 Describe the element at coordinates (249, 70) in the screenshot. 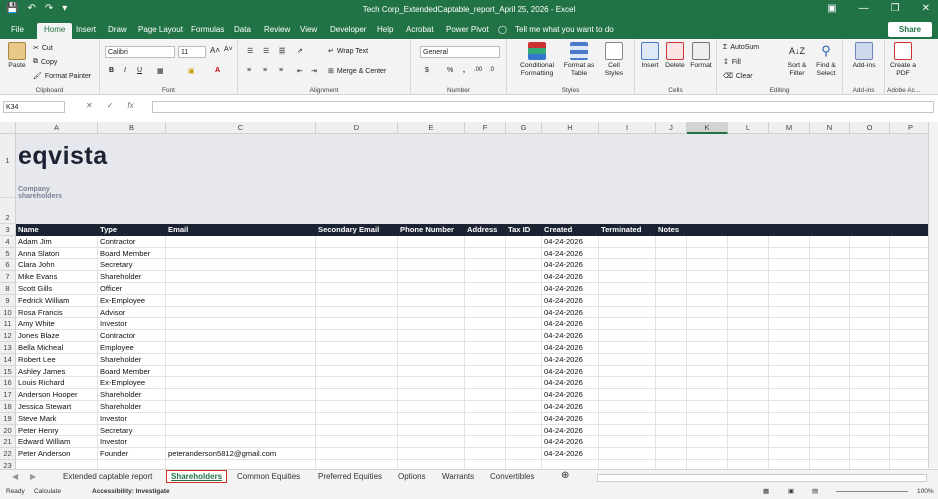

I see `align-left-icon: ≡` at that location.